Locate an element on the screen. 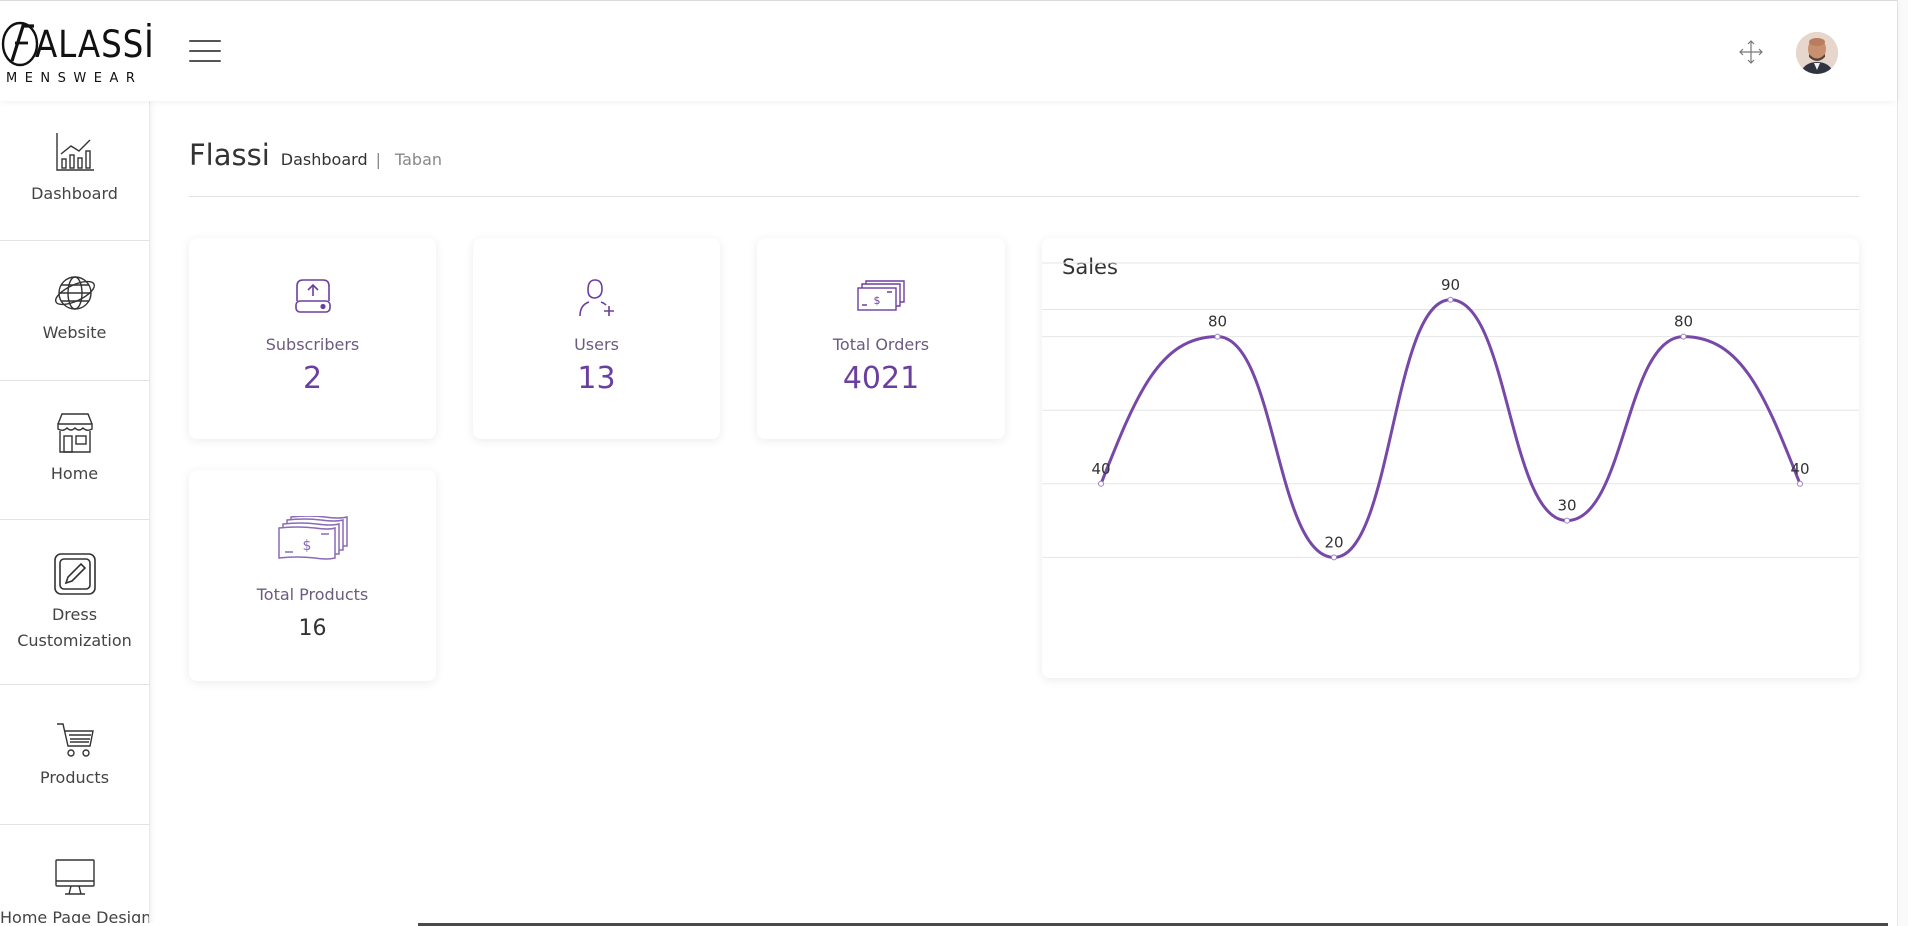 This screenshot has width=1908, height=926. header-divider is located at coordinates (1024, 196).